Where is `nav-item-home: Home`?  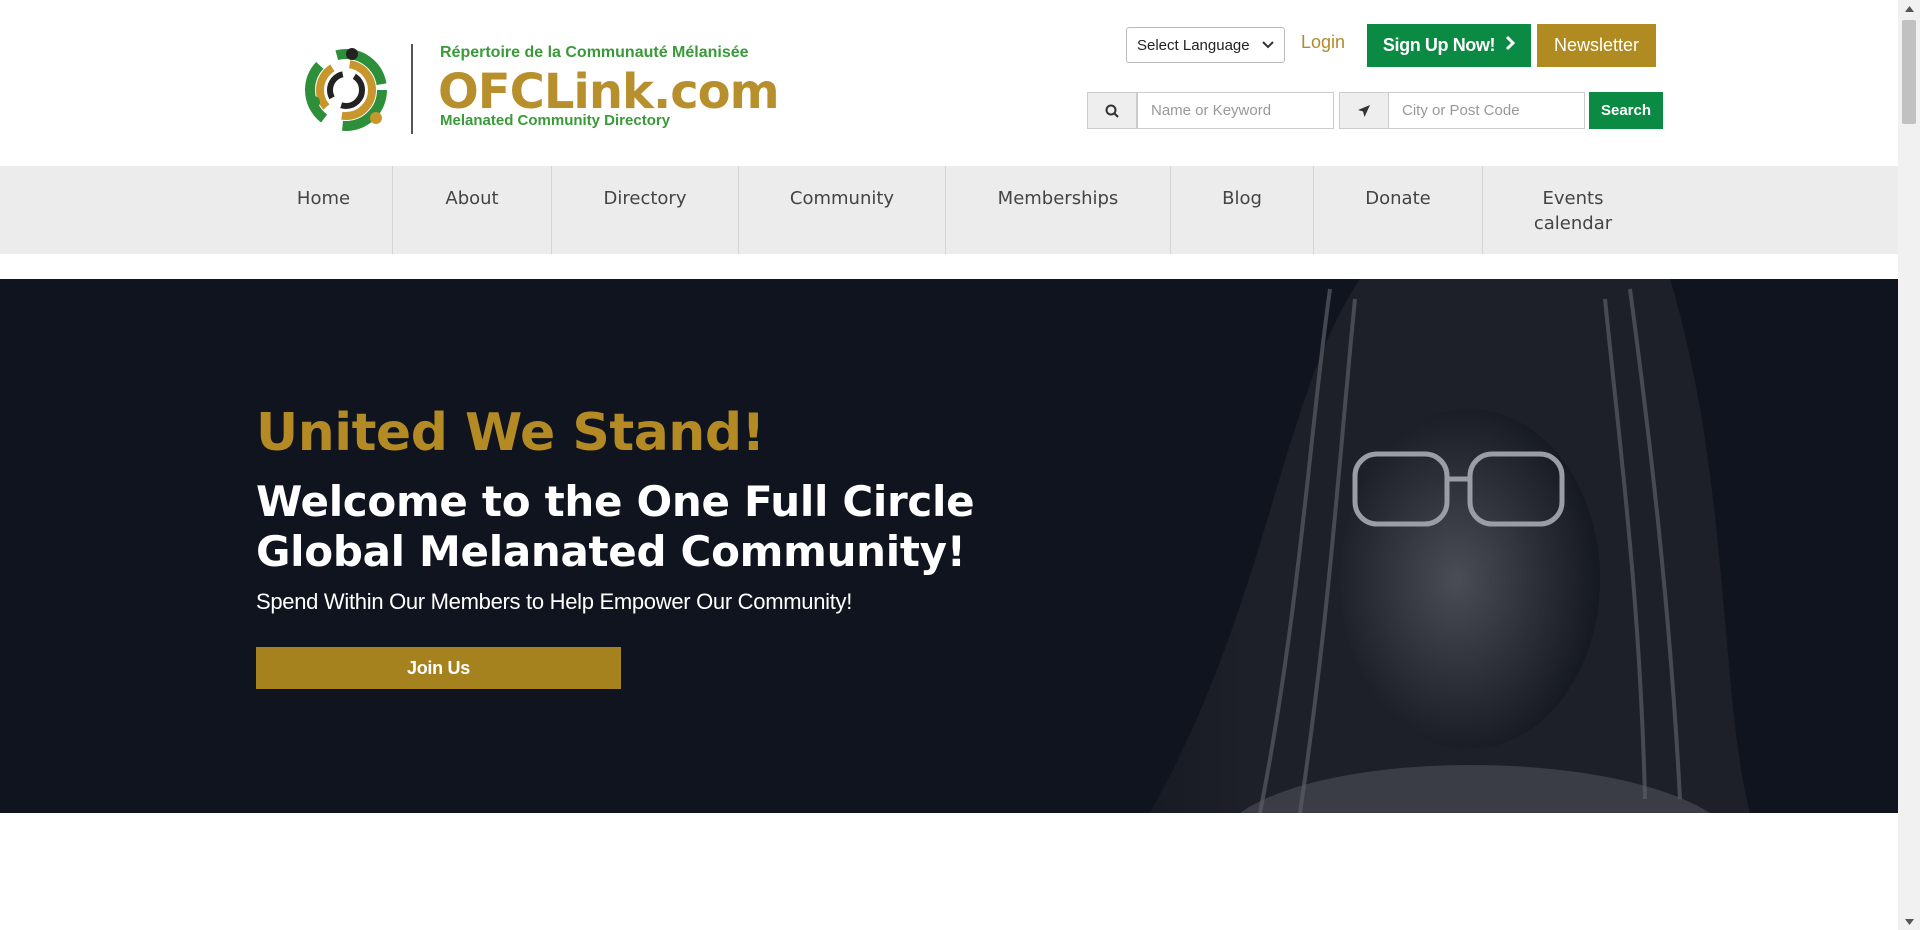
nav-item-home: Home is located at coordinates (323, 210).